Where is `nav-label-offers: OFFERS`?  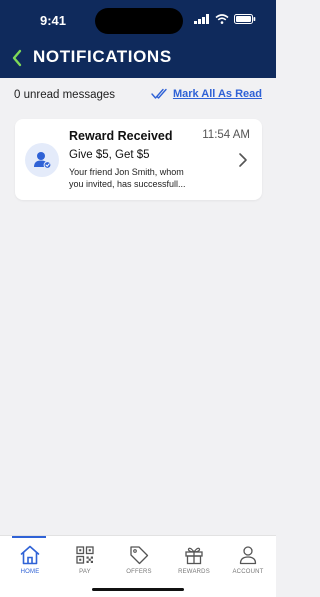
nav-label-offers: OFFERS is located at coordinates (139, 572).